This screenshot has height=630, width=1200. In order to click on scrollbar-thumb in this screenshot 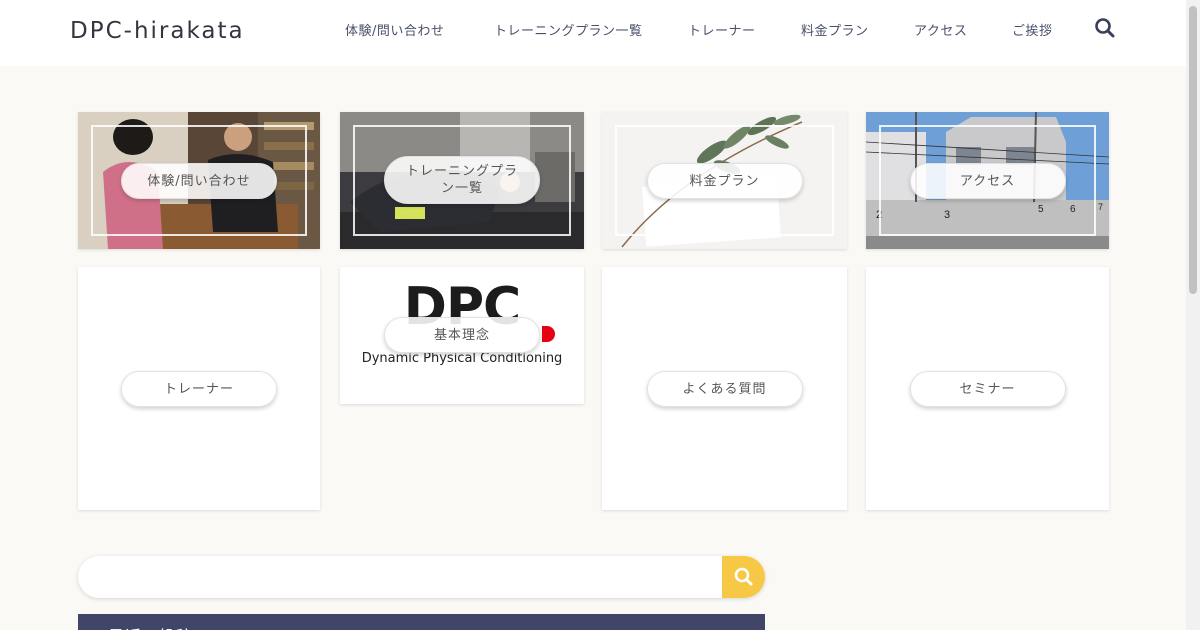, I will do `click(1193, 150)`.